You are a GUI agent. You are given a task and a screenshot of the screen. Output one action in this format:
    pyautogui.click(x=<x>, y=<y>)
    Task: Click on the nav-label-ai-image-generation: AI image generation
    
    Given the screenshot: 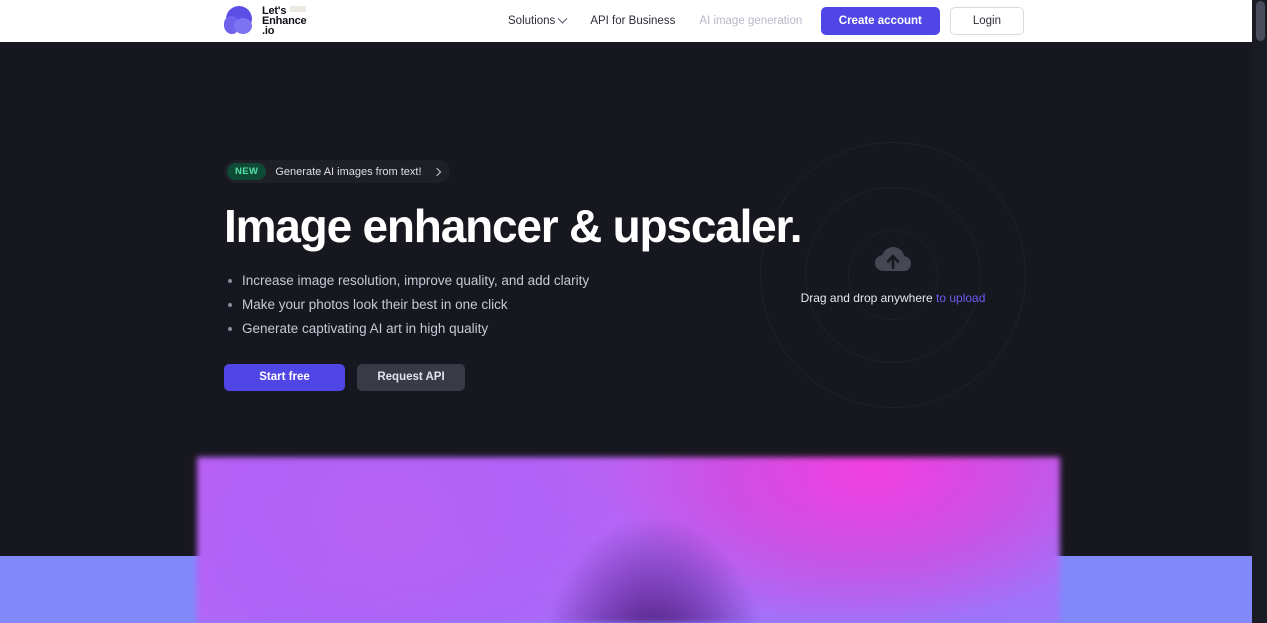 What is the action you would take?
    pyautogui.click(x=751, y=21)
    